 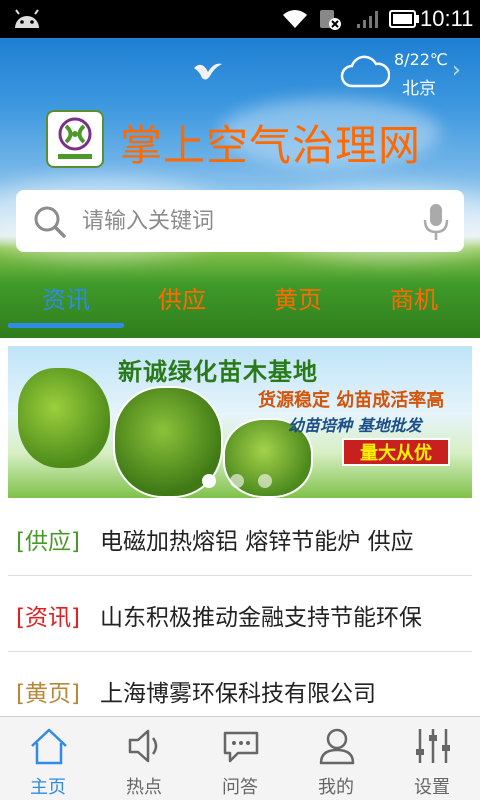 I want to click on news-title: 山东积极推动金融支持节能环保, so click(x=261, y=618).